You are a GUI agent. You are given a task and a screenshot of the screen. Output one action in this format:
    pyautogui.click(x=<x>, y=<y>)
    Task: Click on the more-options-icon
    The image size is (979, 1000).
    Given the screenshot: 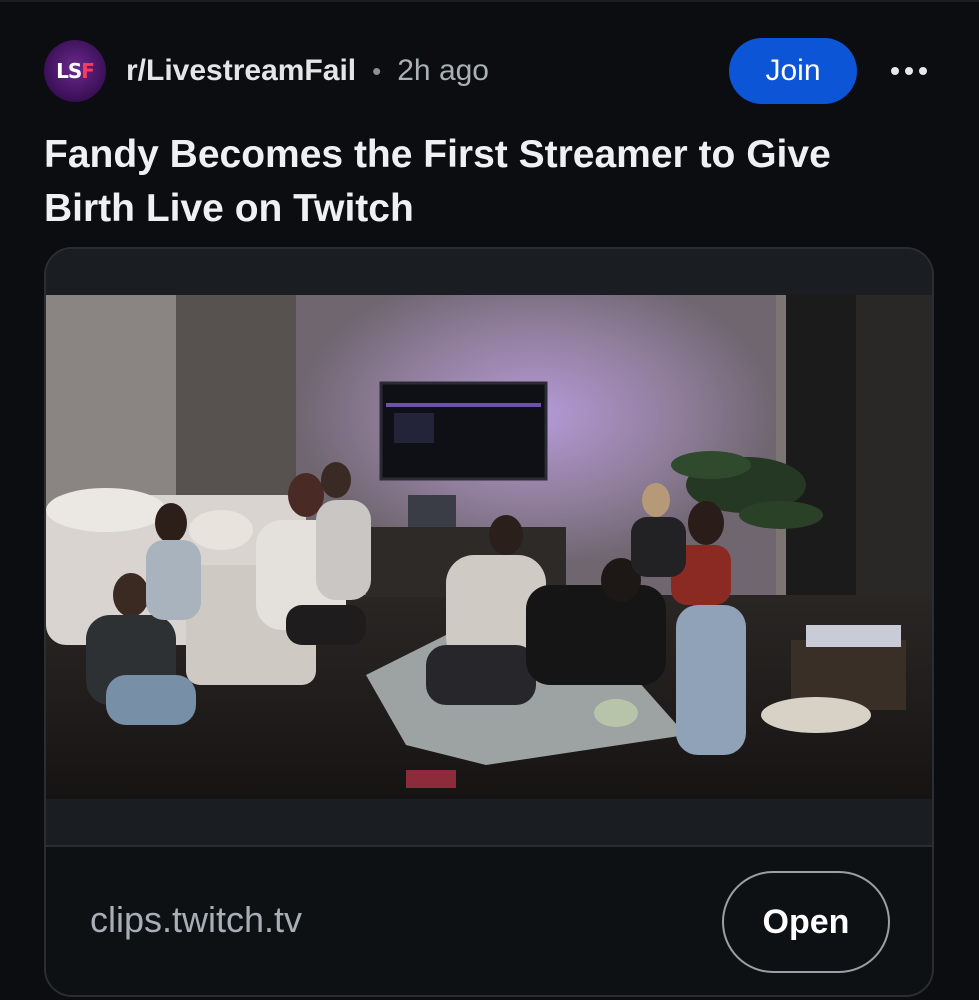 What is the action you would take?
    pyautogui.click(x=909, y=71)
    